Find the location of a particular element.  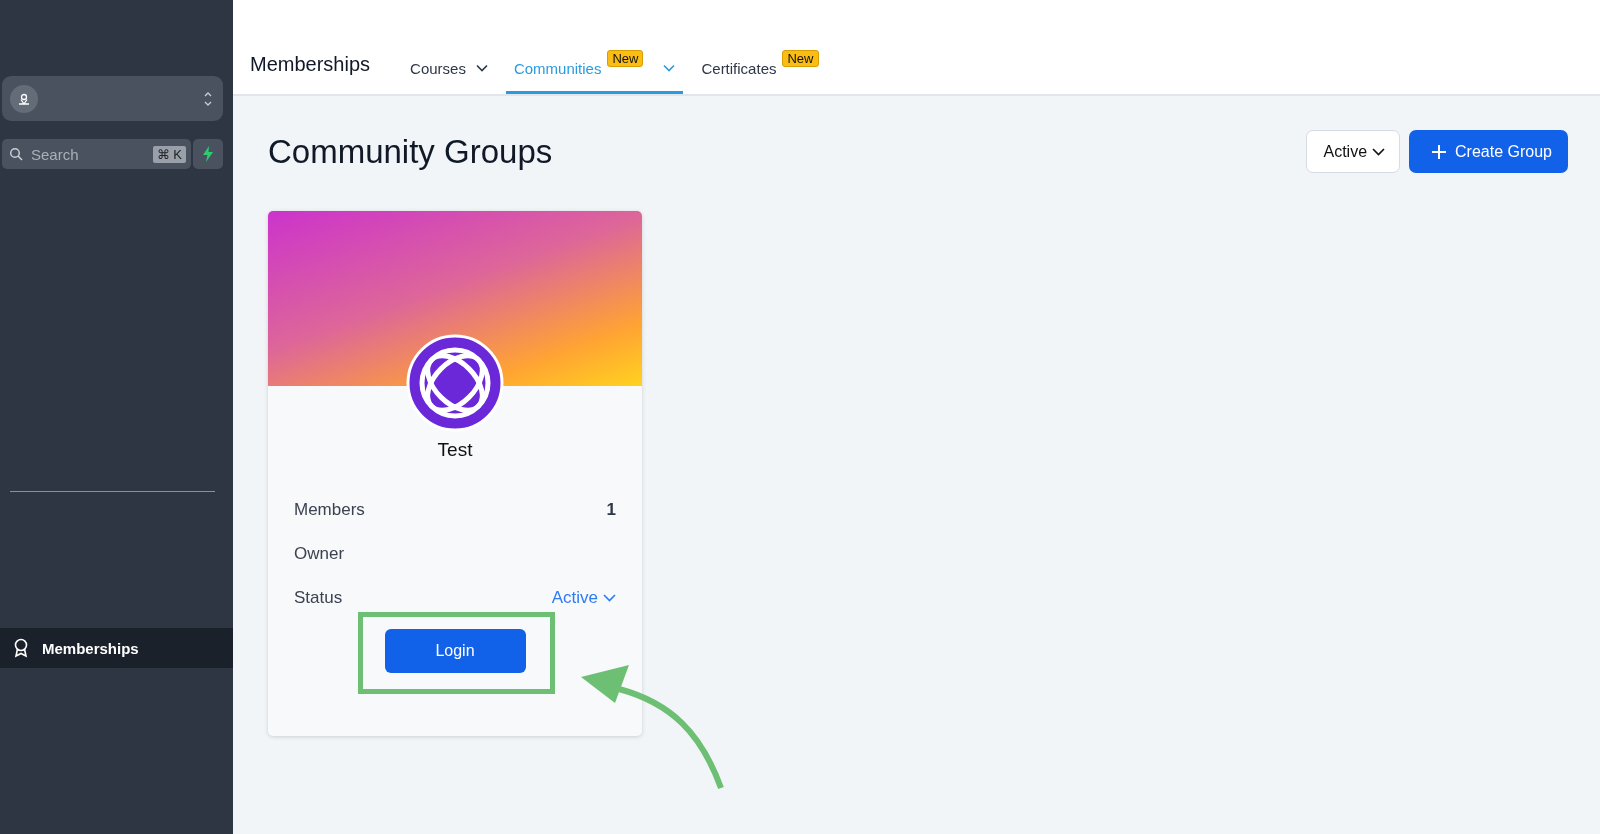

plus-icon is located at coordinates (1439, 151).